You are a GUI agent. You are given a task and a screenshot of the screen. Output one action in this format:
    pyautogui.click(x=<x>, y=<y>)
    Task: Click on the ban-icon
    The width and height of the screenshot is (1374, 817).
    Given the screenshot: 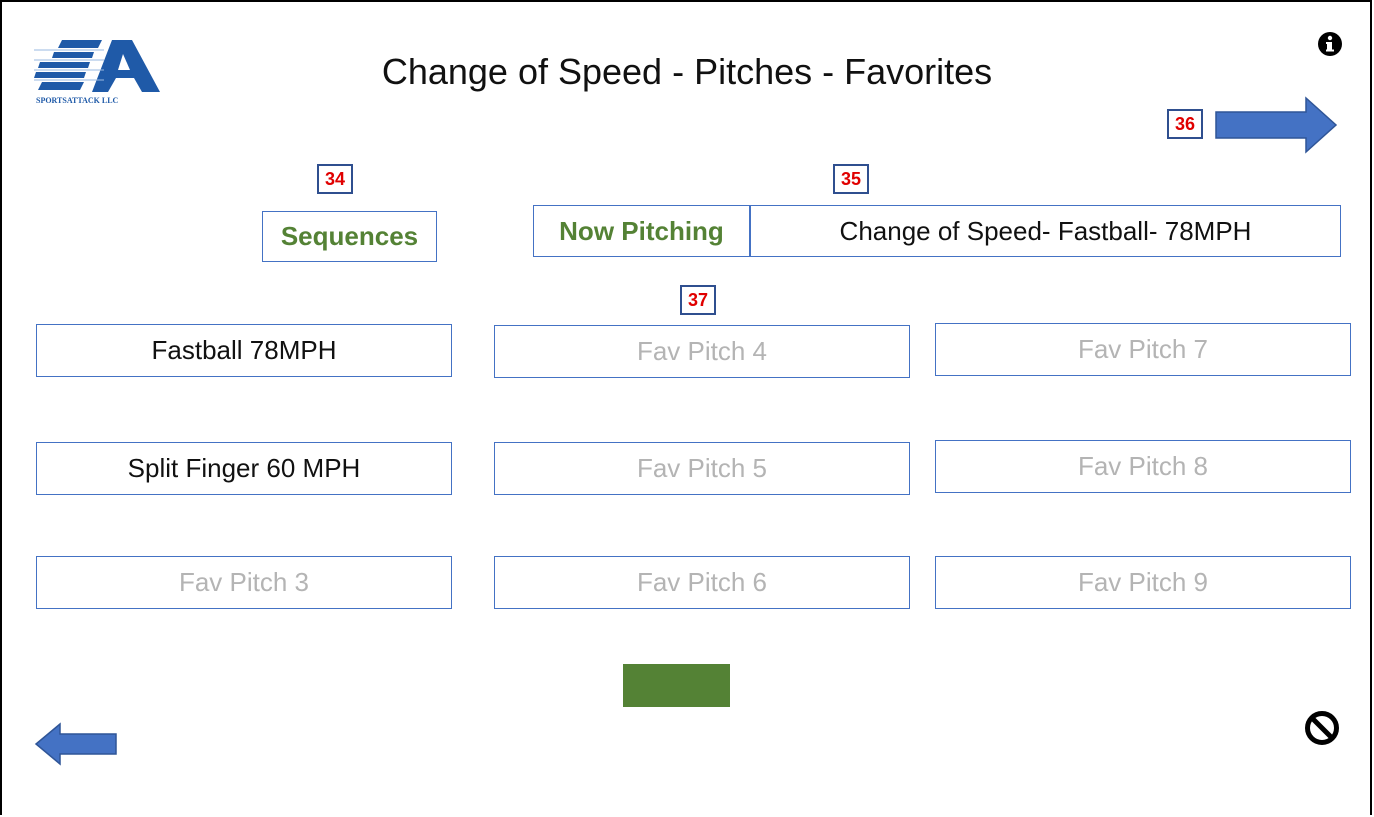 What is the action you would take?
    pyautogui.click(x=1322, y=728)
    